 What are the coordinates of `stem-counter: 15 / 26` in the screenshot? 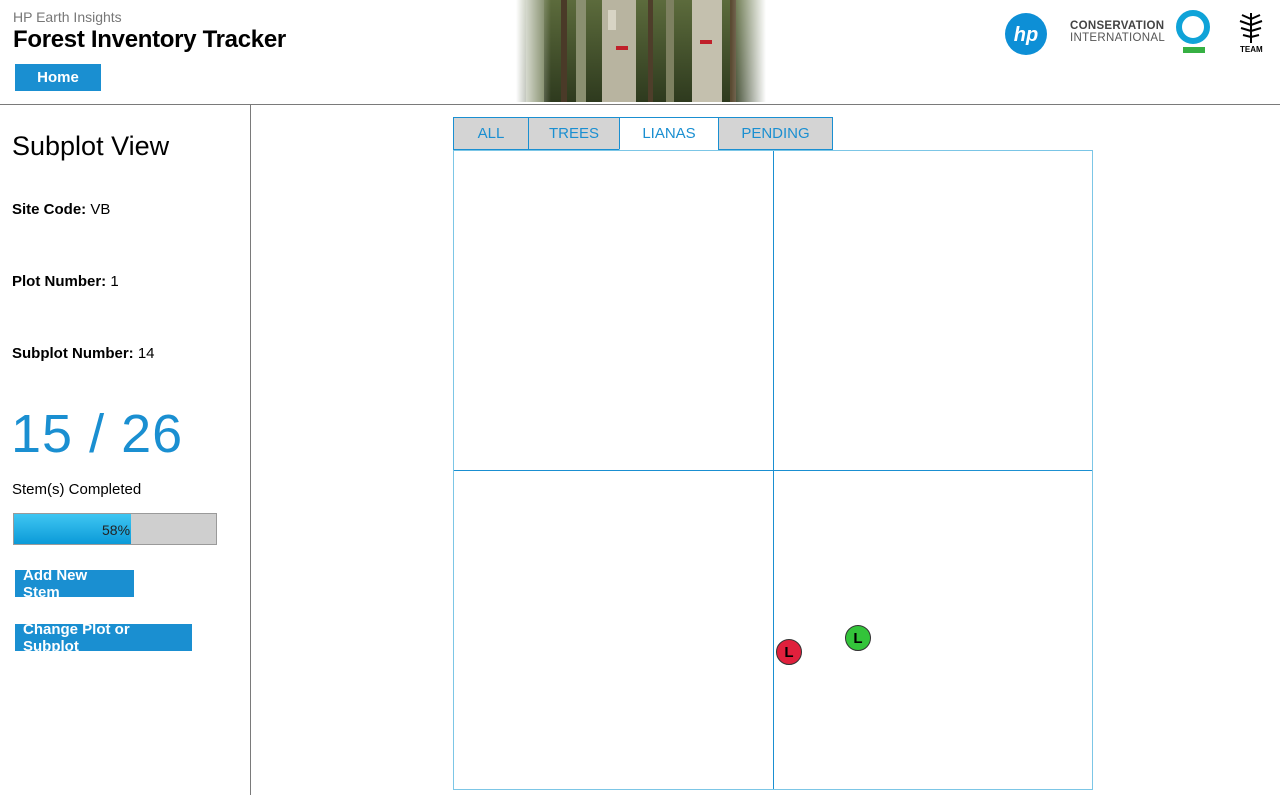 It's located at (97, 434).